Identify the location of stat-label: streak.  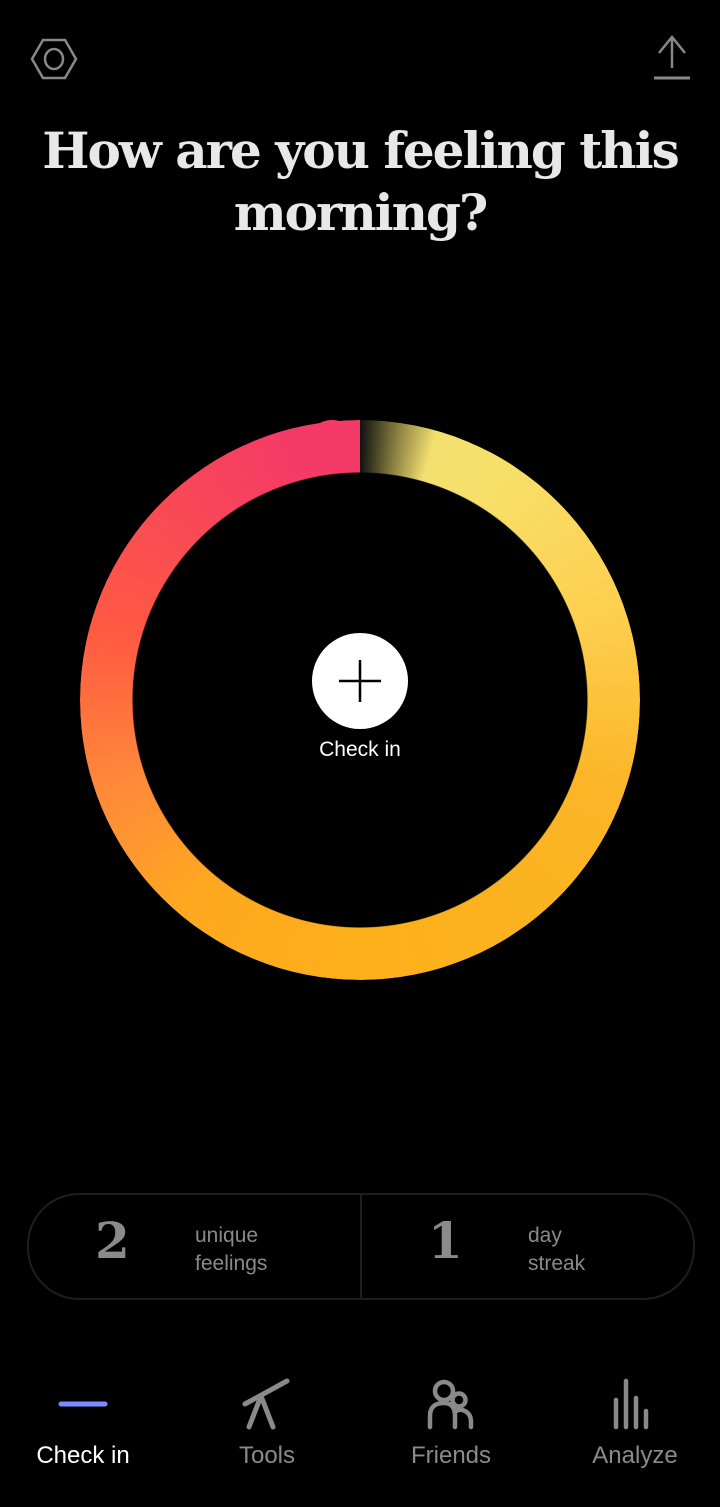
(557, 1263).